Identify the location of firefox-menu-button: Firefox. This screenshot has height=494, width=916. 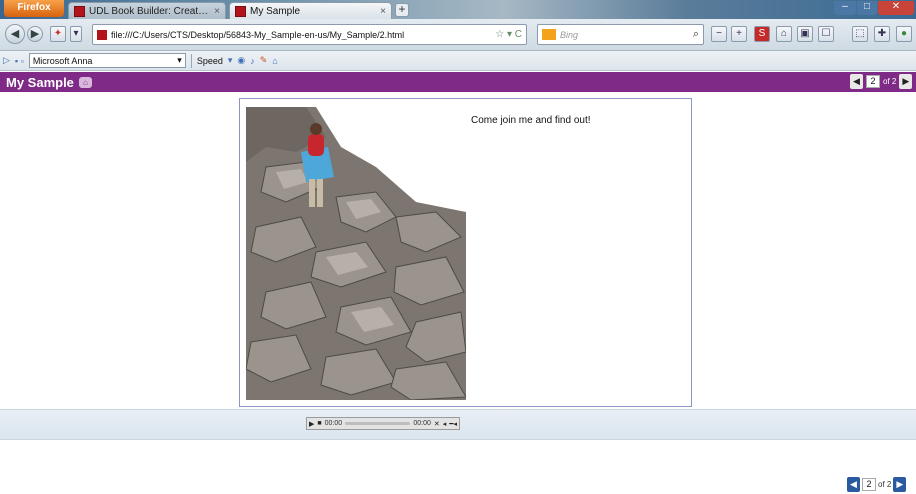
(34, 8).